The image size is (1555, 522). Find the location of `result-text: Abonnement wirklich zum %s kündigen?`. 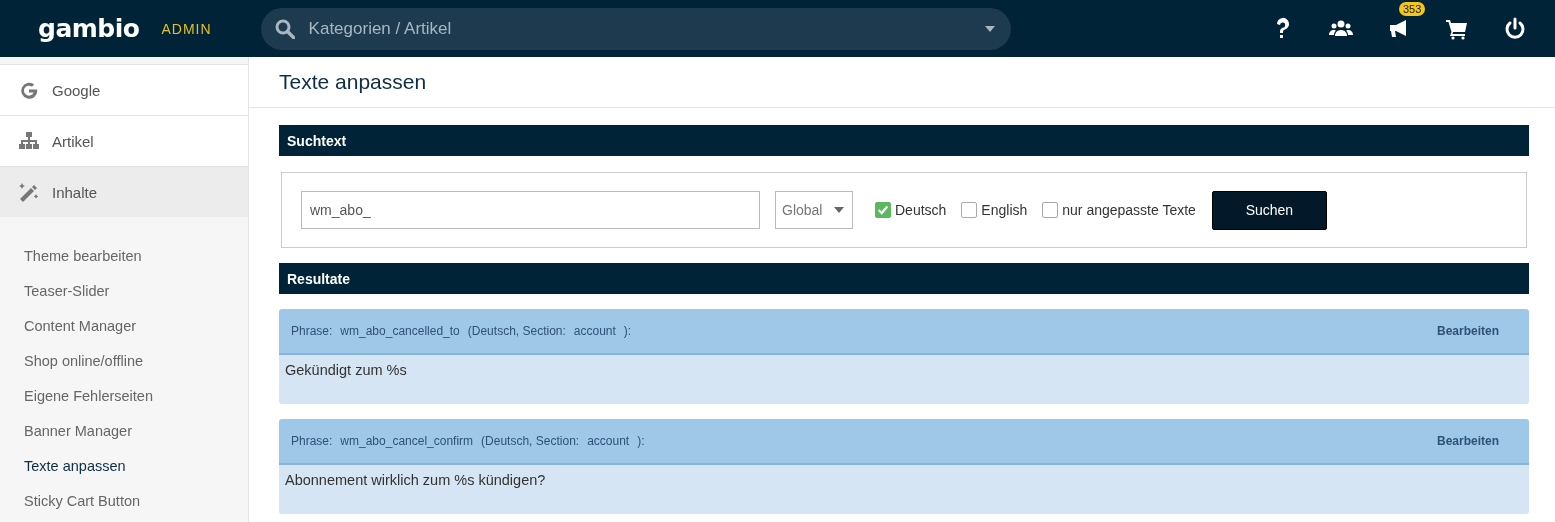

result-text: Abonnement wirklich zum %s kündigen? is located at coordinates (904, 489).